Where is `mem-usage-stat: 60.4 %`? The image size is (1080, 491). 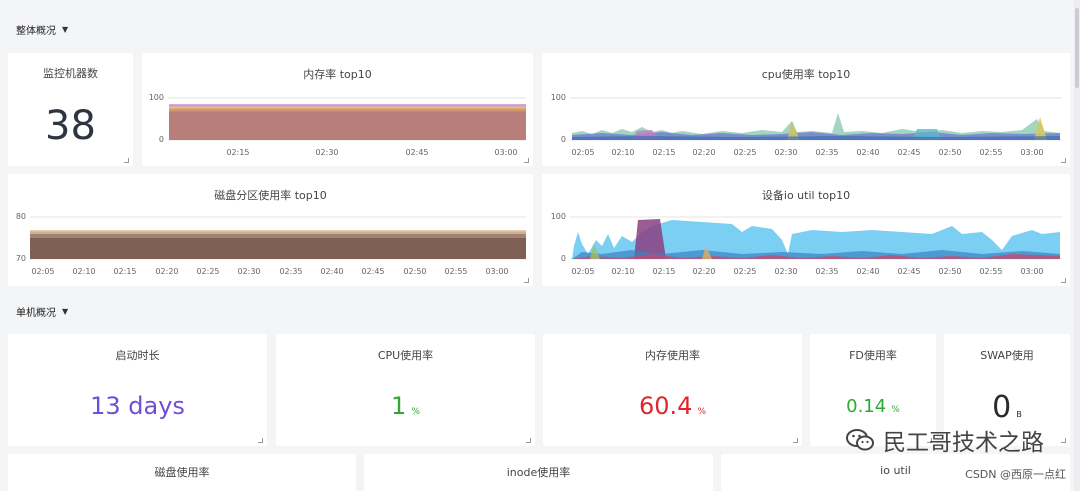 mem-usage-stat: 60.4 % is located at coordinates (672, 406).